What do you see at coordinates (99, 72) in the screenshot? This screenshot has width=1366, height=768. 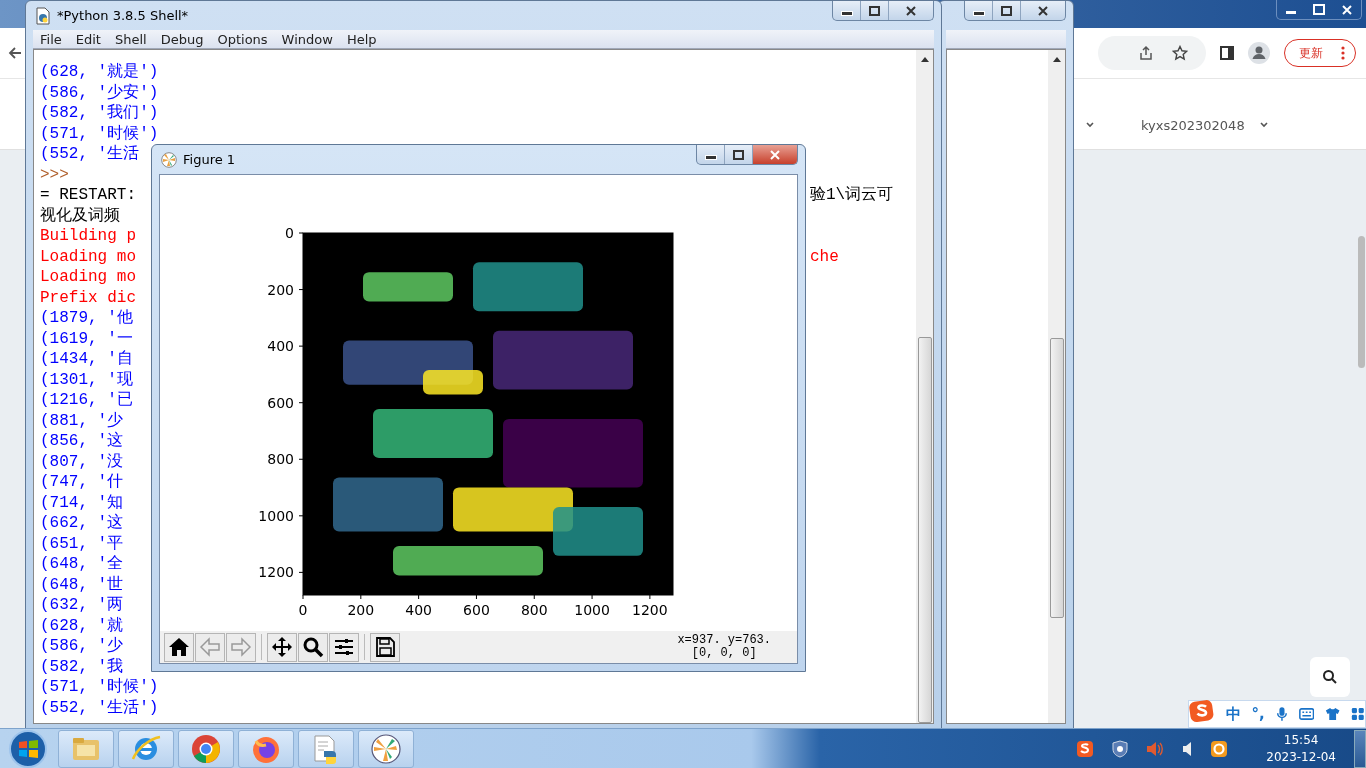 I see `console-line: (628, '就是')` at bounding box center [99, 72].